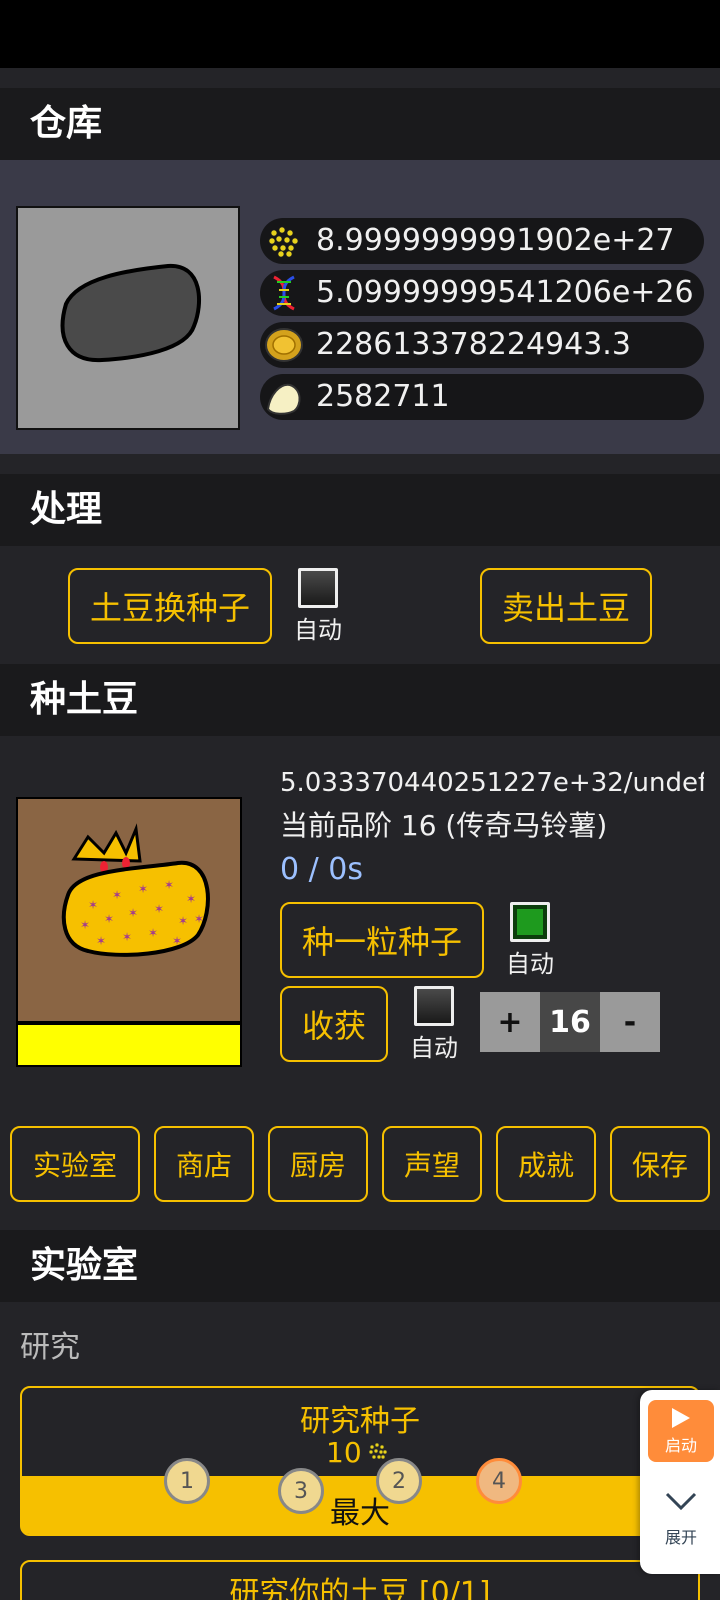 The width and height of the screenshot is (720, 1600). What do you see at coordinates (344, 1452) in the screenshot?
I see `research-seeds-cost: 10` at bounding box center [344, 1452].